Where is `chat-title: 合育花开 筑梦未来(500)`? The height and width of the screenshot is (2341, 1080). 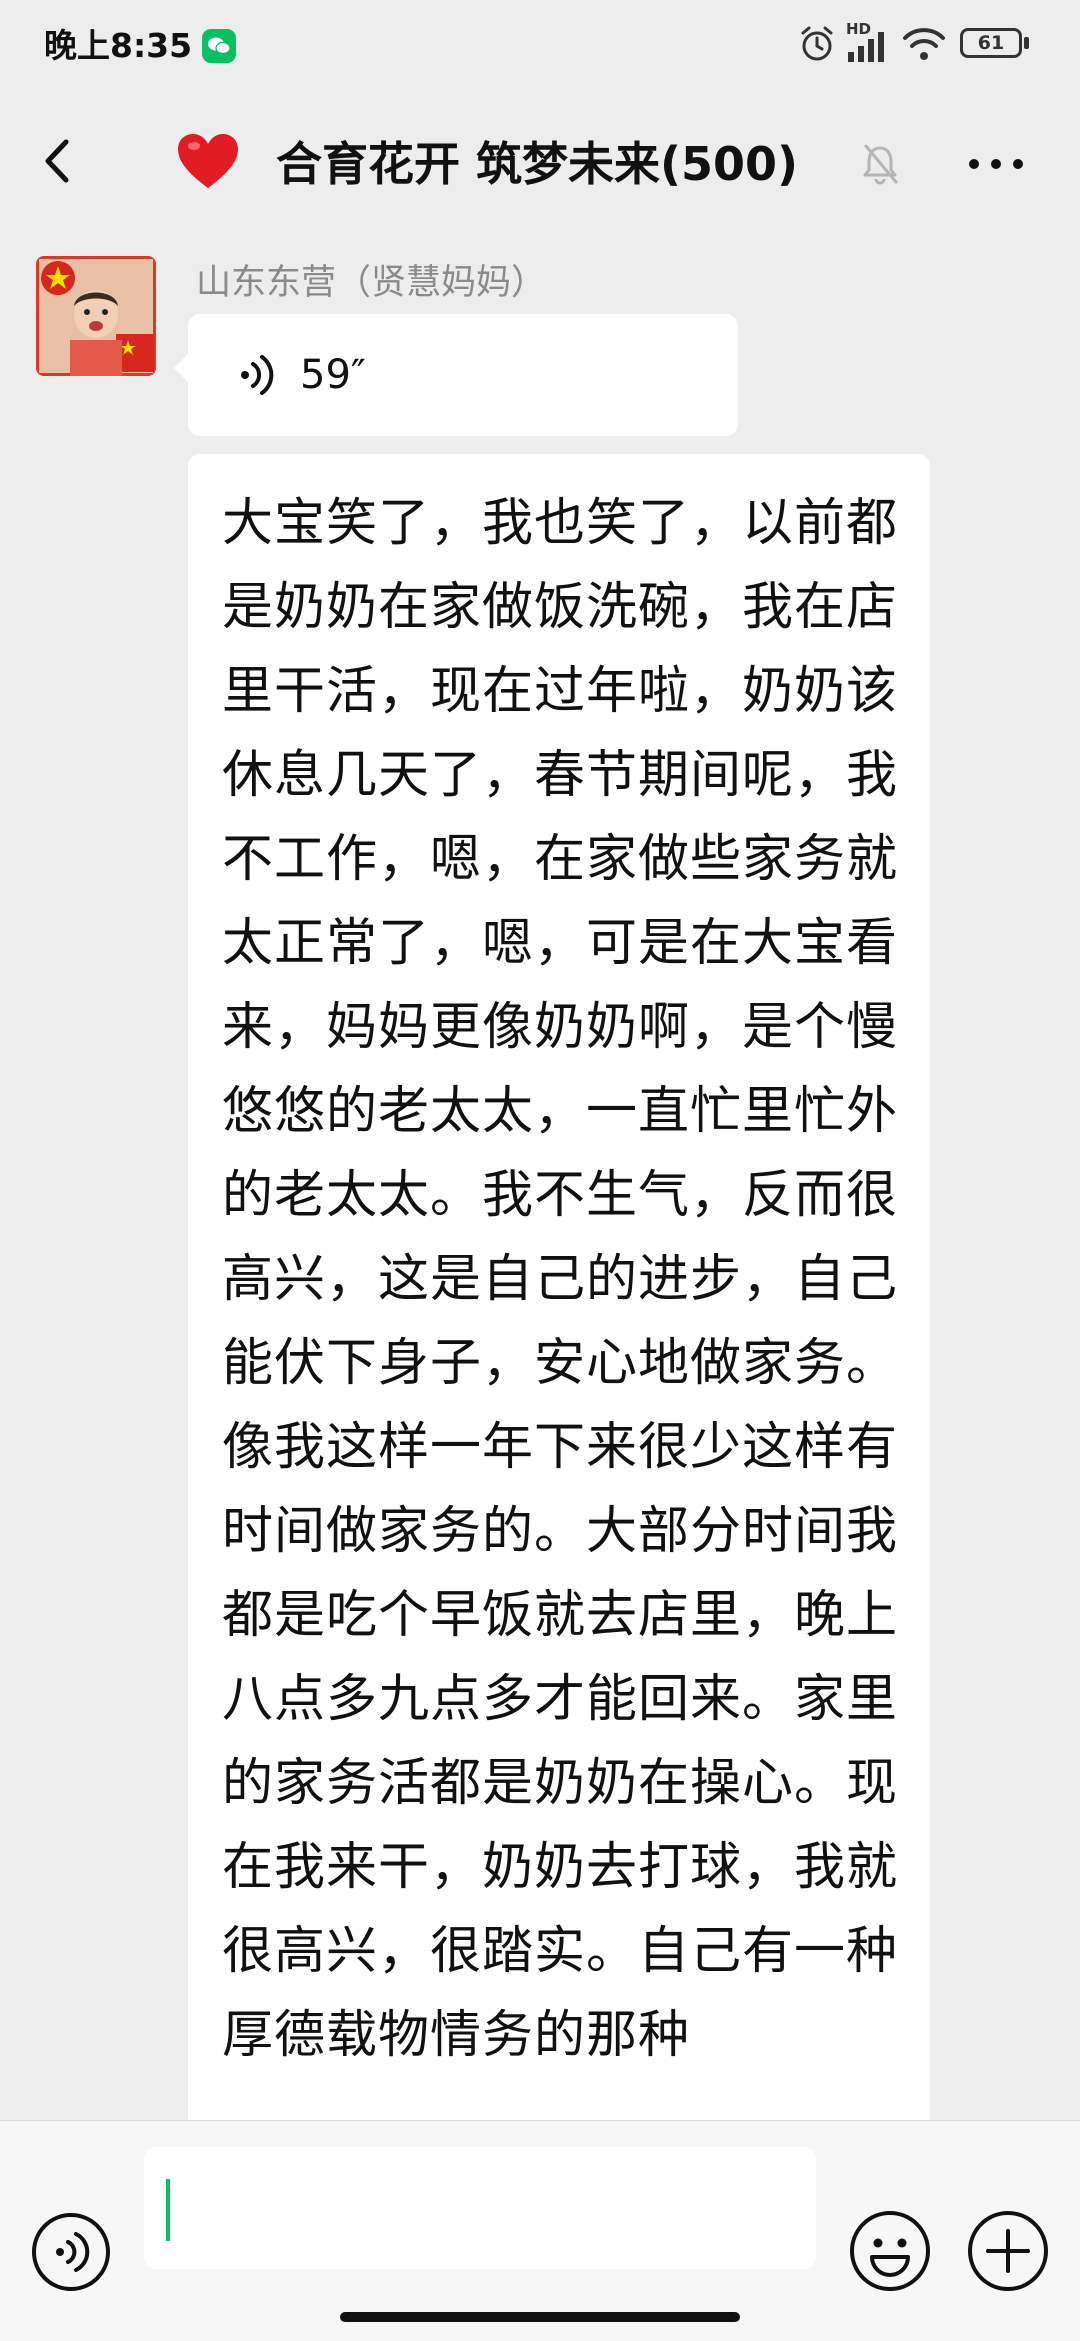 chat-title: 合育花开 筑梦未来(500) is located at coordinates (537, 164).